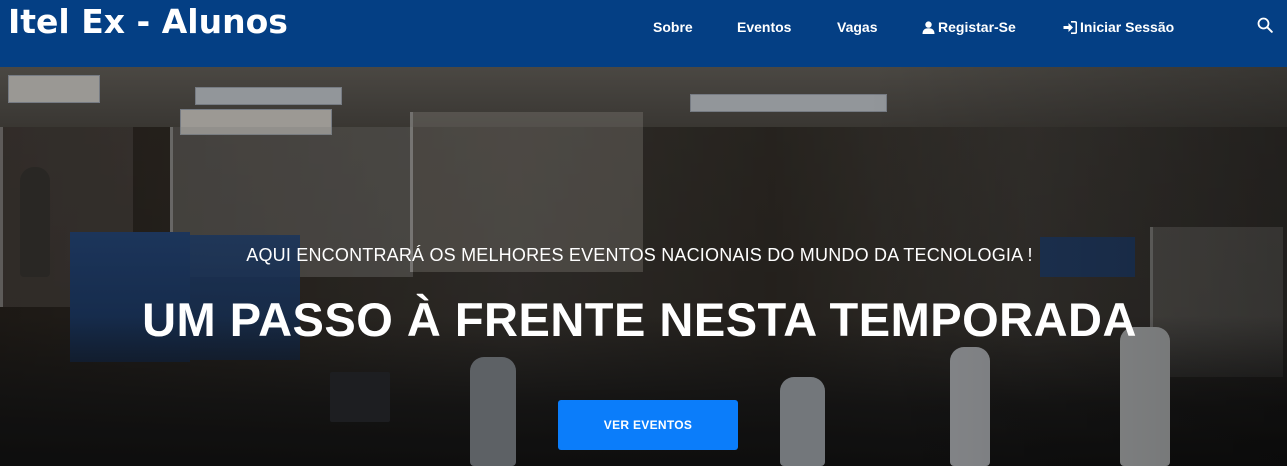  What do you see at coordinates (977, 27) in the screenshot?
I see `nav-item-label: Registar-Se` at bounding box center [977, 27].